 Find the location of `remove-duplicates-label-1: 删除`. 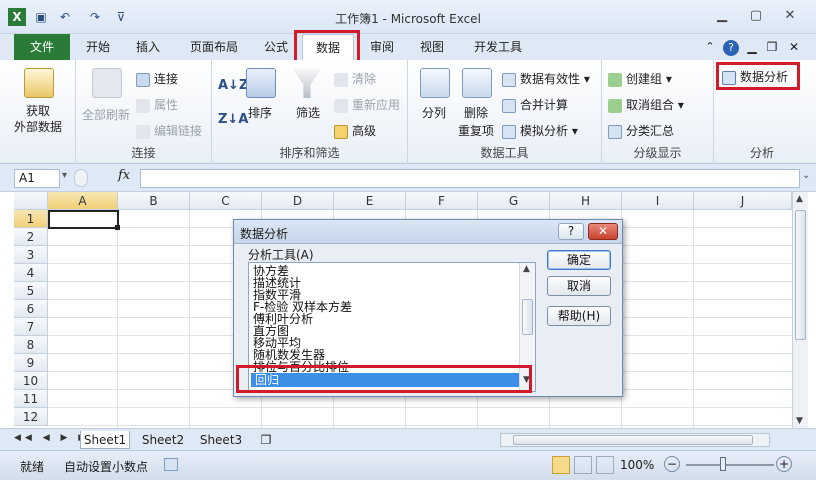

remove-duplicates-label-1: 删除 is located at coordinates (476, 112).